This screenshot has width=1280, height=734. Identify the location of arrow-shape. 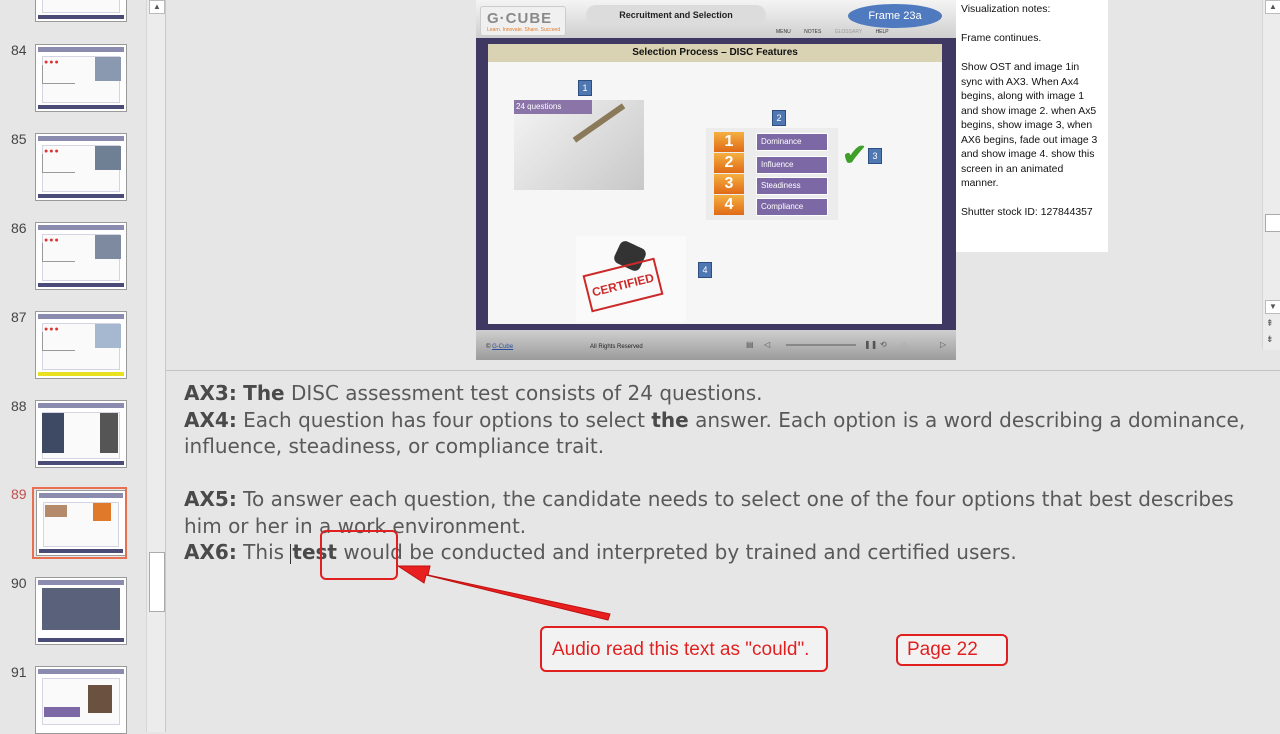
(503, 593).